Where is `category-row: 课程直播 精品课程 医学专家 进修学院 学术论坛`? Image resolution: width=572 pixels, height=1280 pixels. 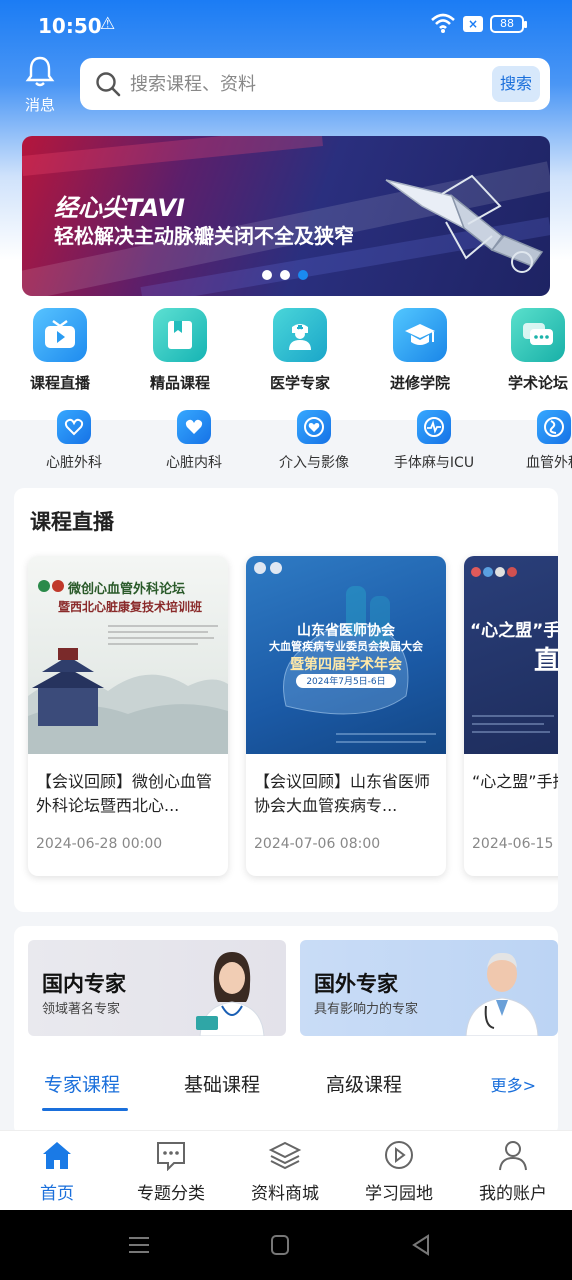 category-row: 课程直播 精品课程 医学专家 进修学院 学术论坛 is located at coordinates (286, 353).